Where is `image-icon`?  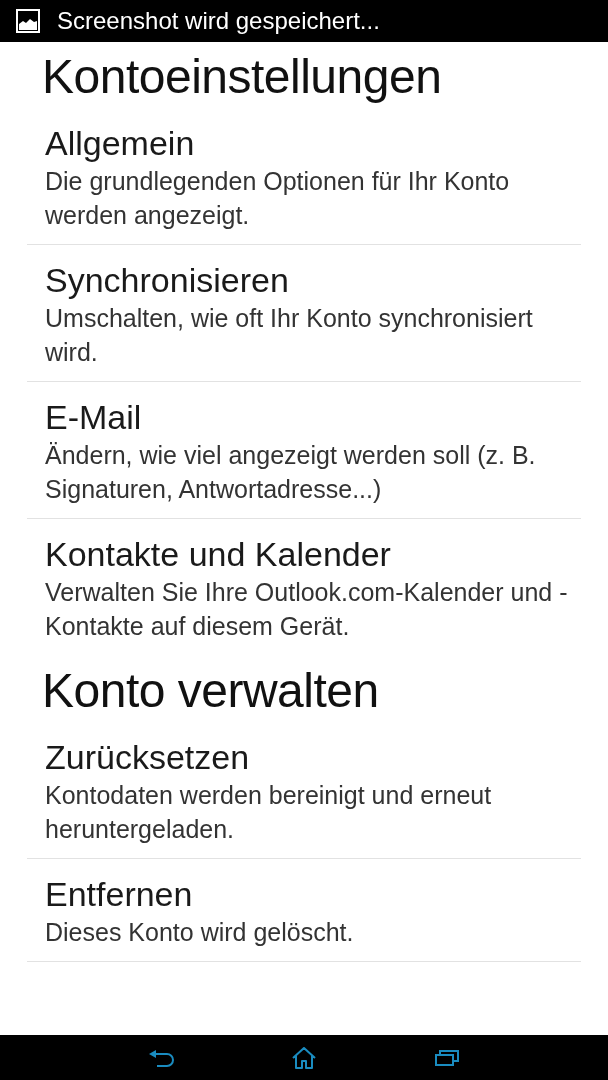 image-icon is located at coordinates (28, 21).